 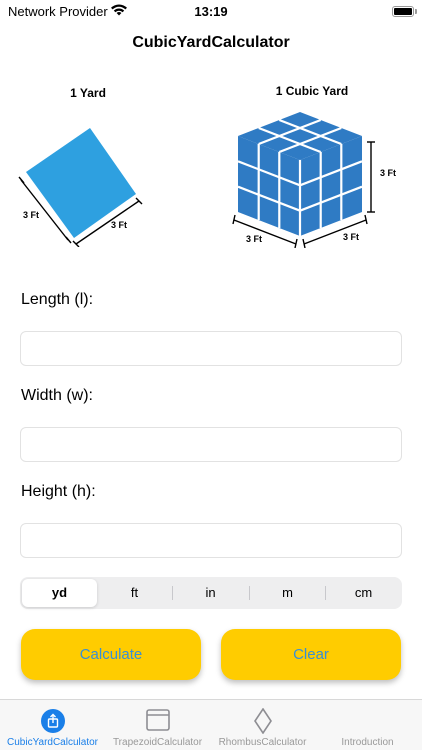 What do you see at coordinates (158, 720) in the screenshot?
I see `window-icon` at bounding box center [158, 720].